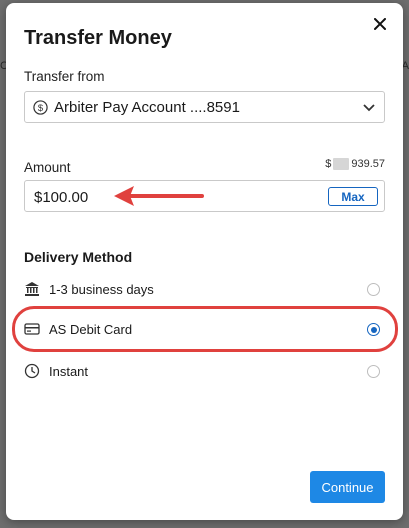  What do you see at coordinates (47, 167) in the screenshot?
I see `amount-label: Amount` at bounding box center [47, 167].